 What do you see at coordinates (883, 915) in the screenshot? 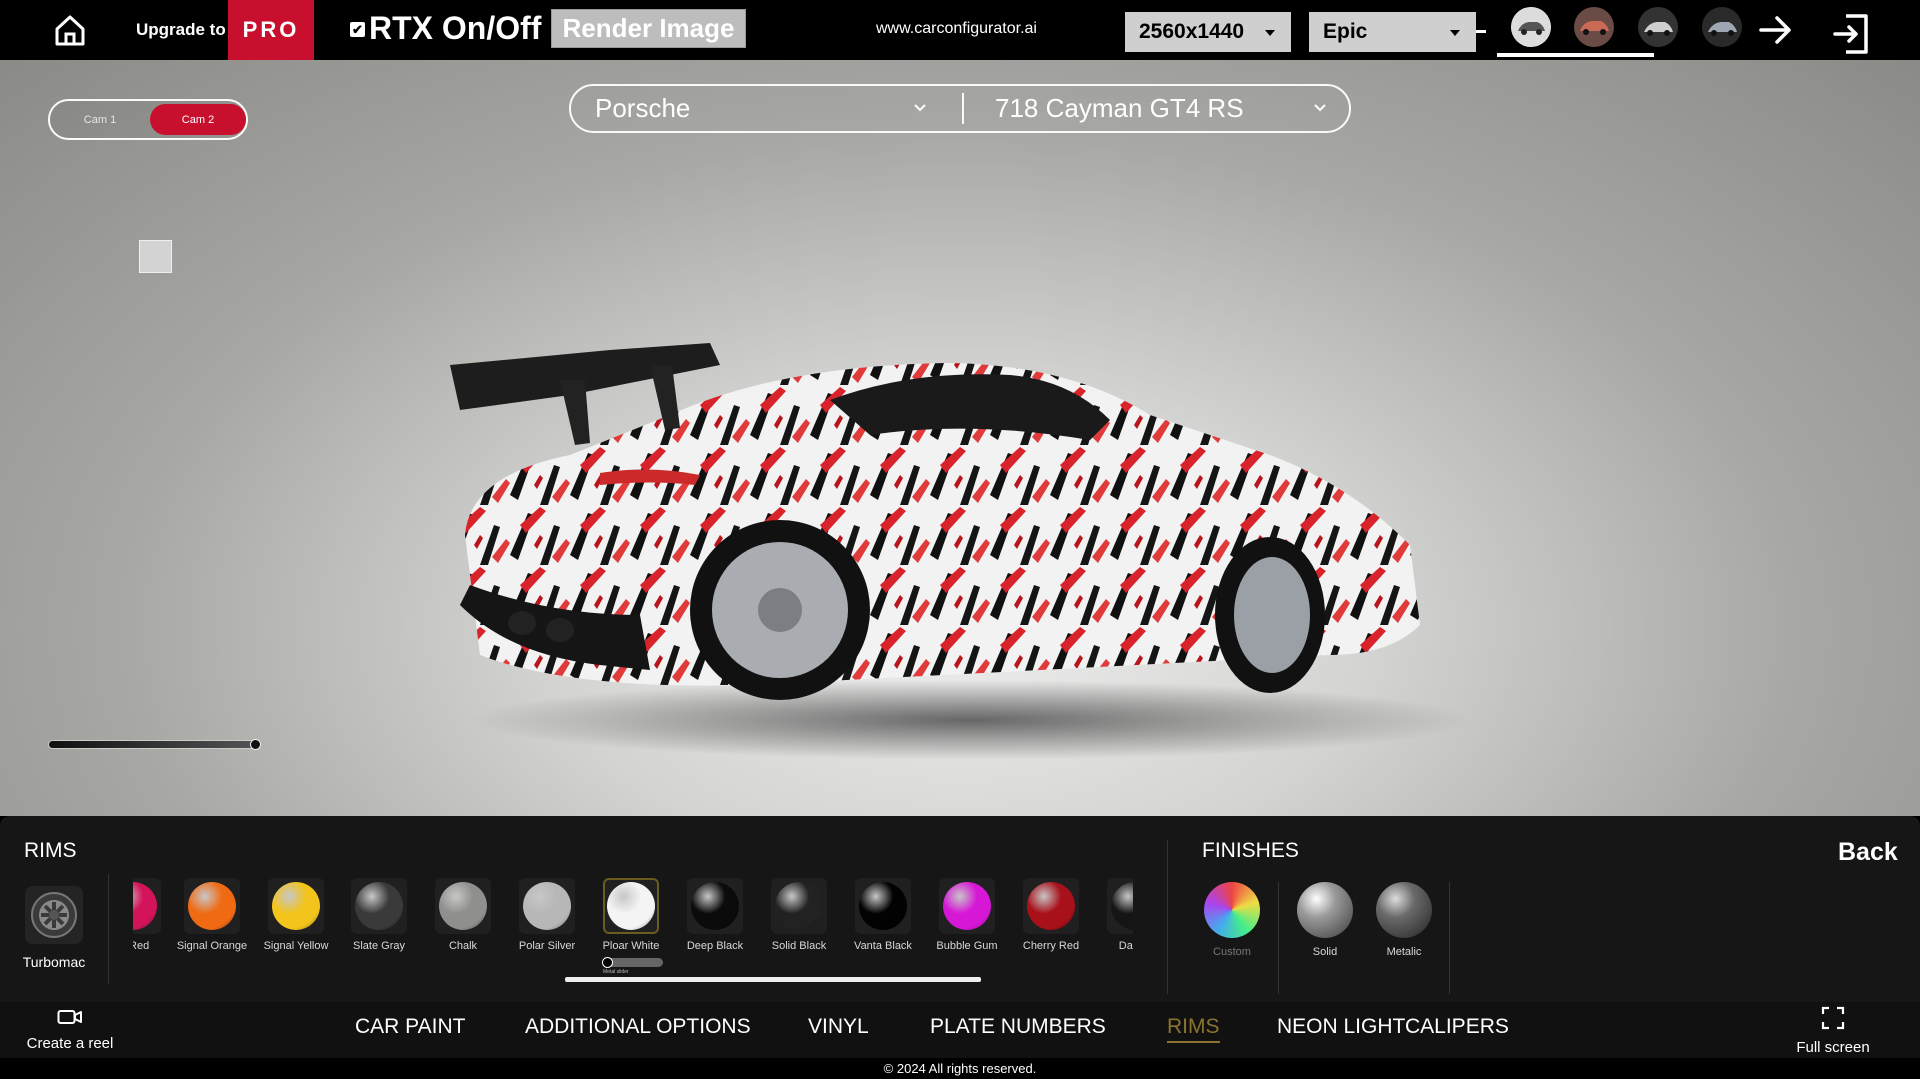
I see `color-swatch: Vanta Black` at bounding box center [883, 915].